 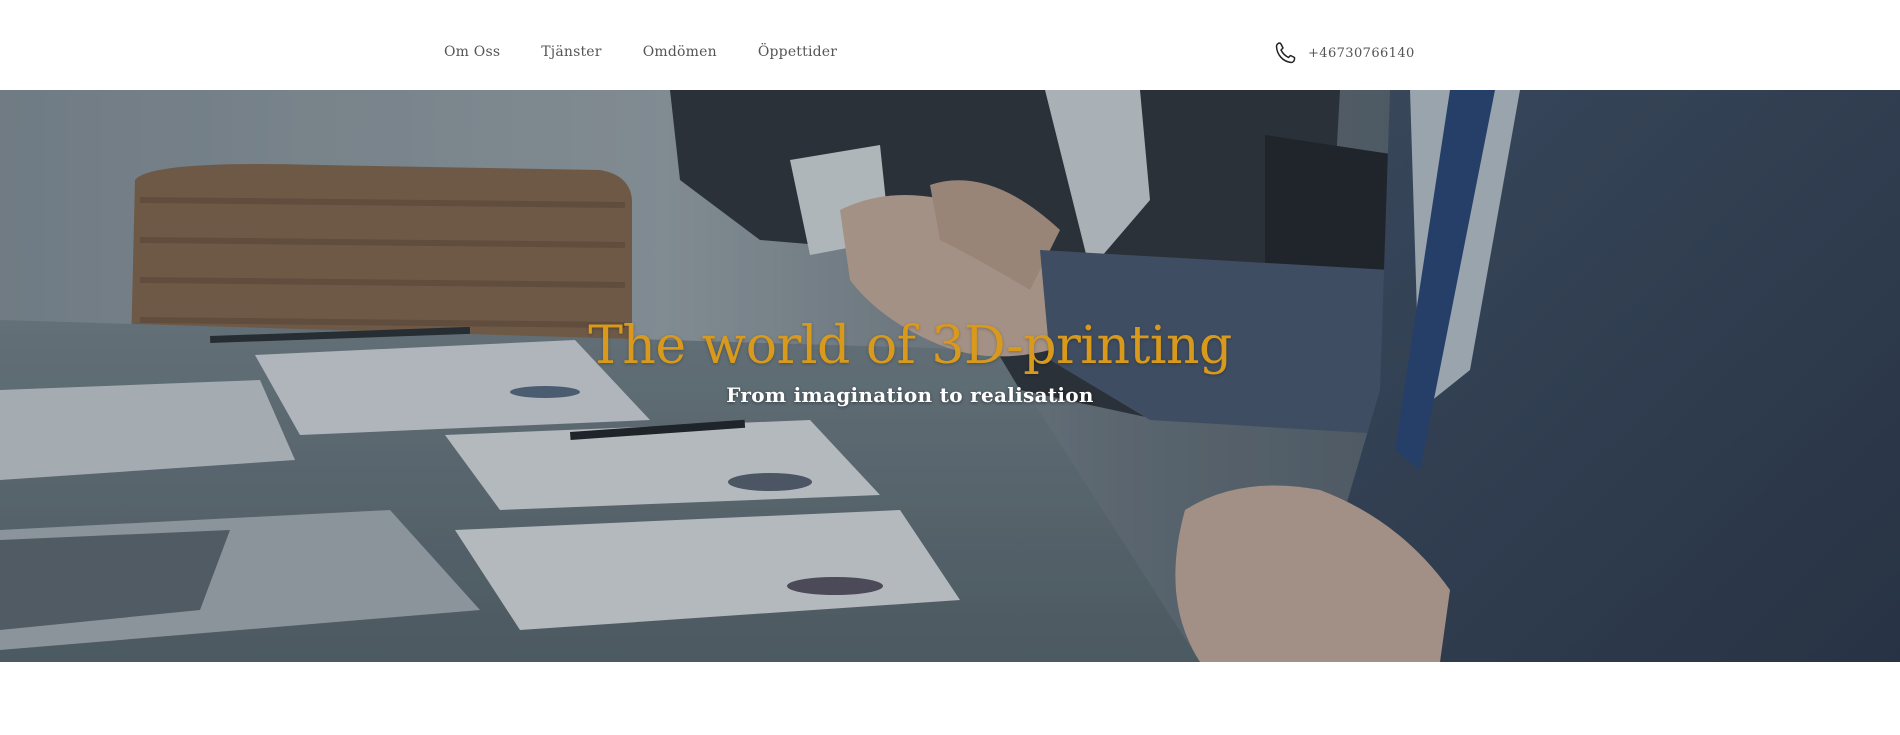 I want to click on phone-link: +46730766140, so click(x=1344, y=53).